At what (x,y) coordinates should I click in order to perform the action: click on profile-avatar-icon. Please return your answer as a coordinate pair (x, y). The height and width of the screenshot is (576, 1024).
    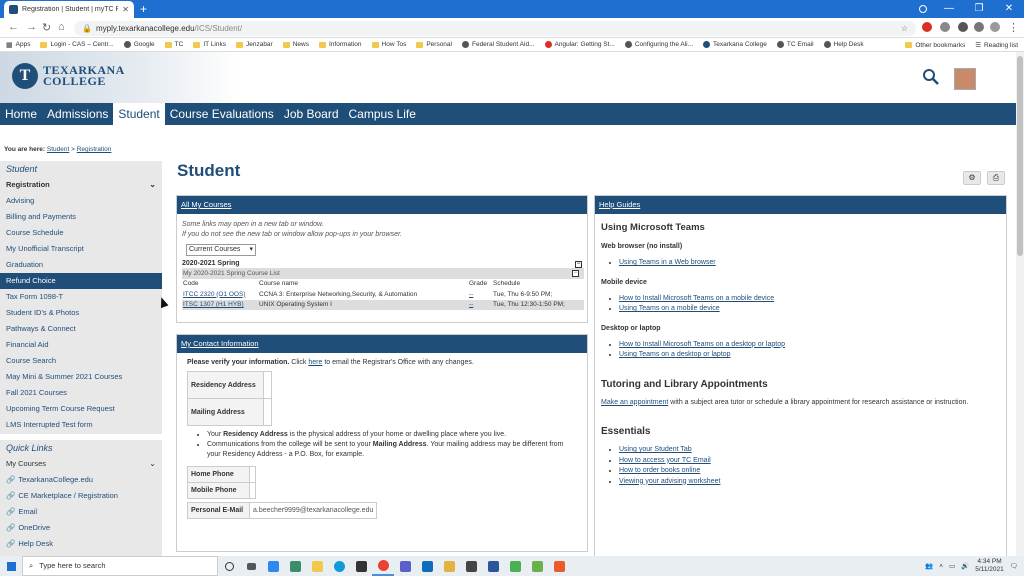
    Looking at the image, I should click on (995, 27).